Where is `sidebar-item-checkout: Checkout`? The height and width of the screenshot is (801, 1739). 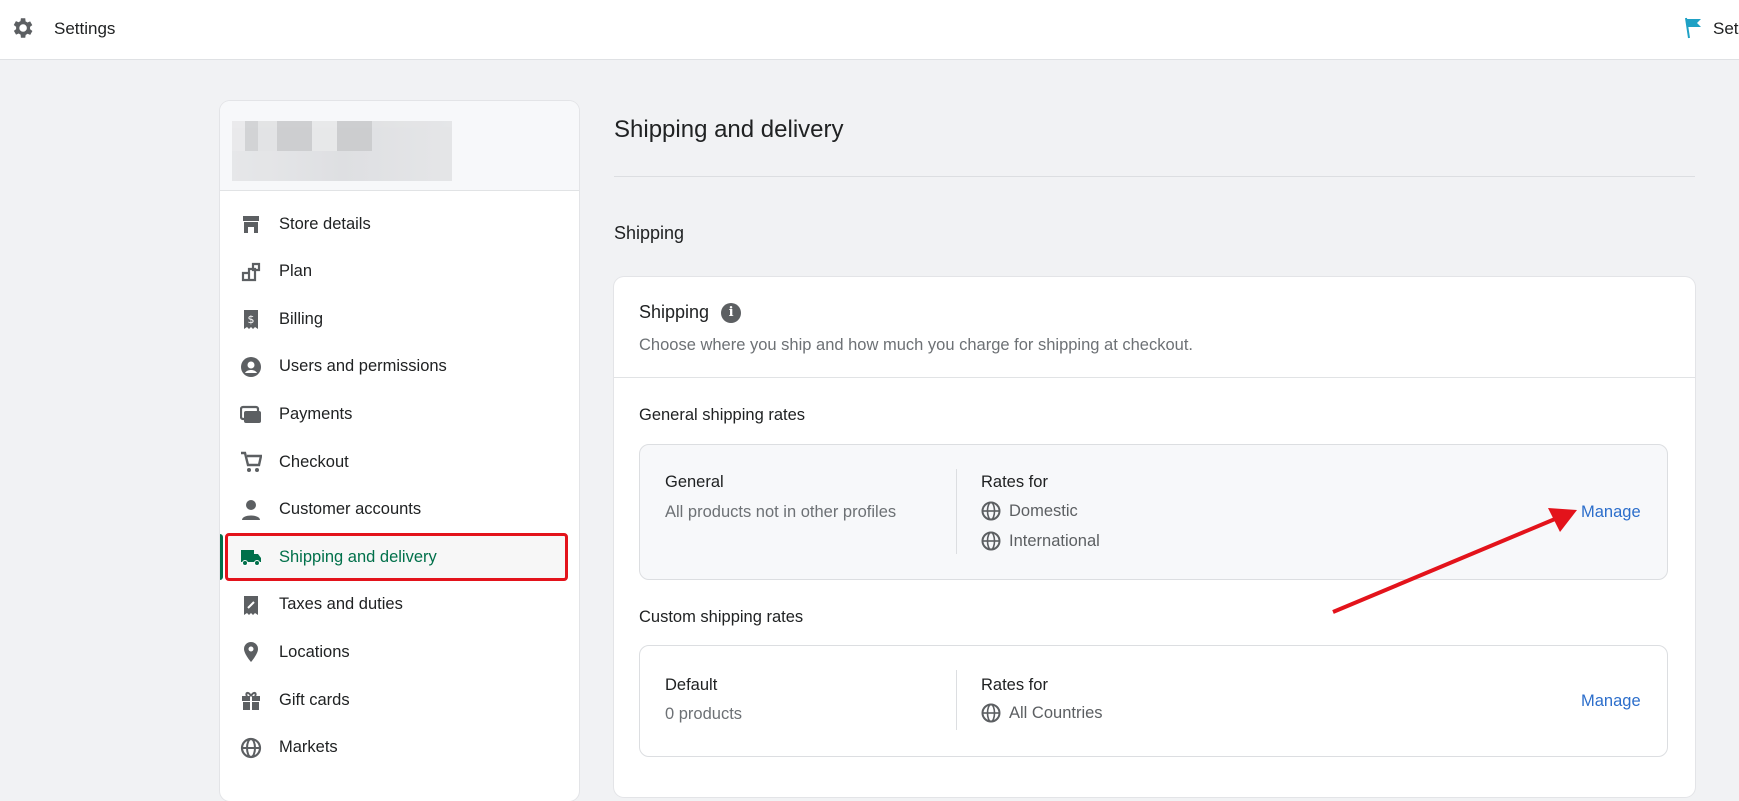
sidebar-item-checkout: Checkout is located at coordinates (399, 462).